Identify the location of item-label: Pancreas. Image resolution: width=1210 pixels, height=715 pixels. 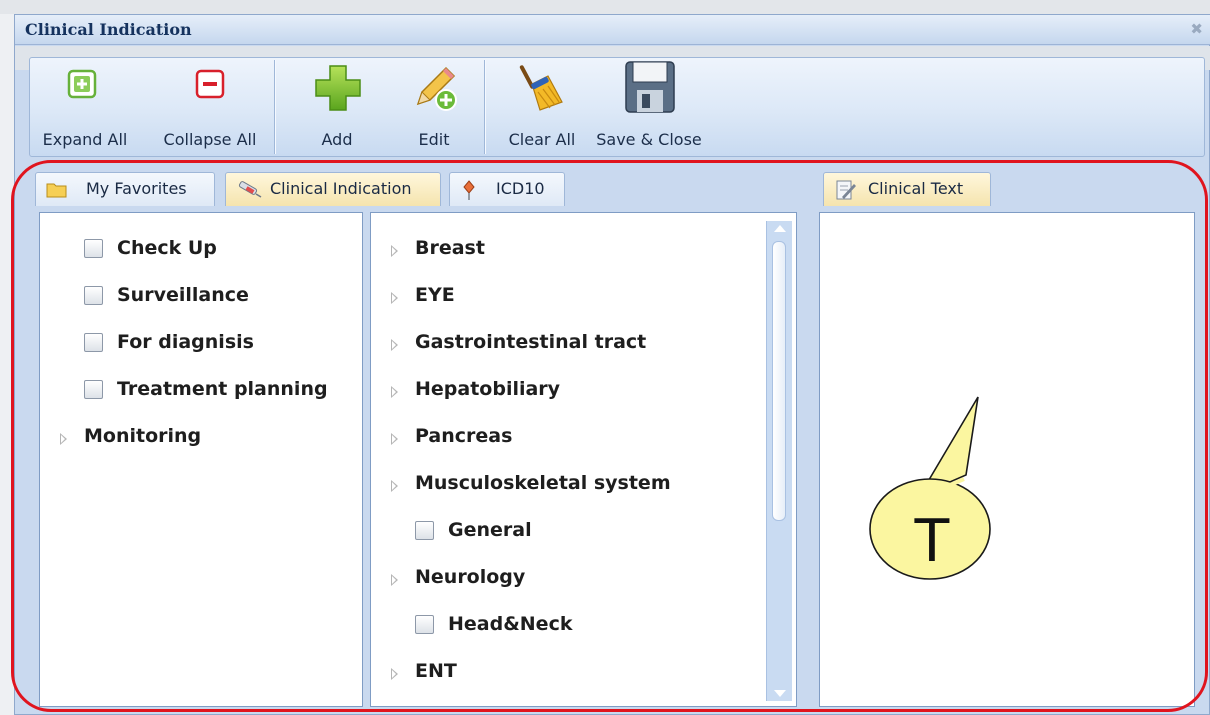
(464, 436).